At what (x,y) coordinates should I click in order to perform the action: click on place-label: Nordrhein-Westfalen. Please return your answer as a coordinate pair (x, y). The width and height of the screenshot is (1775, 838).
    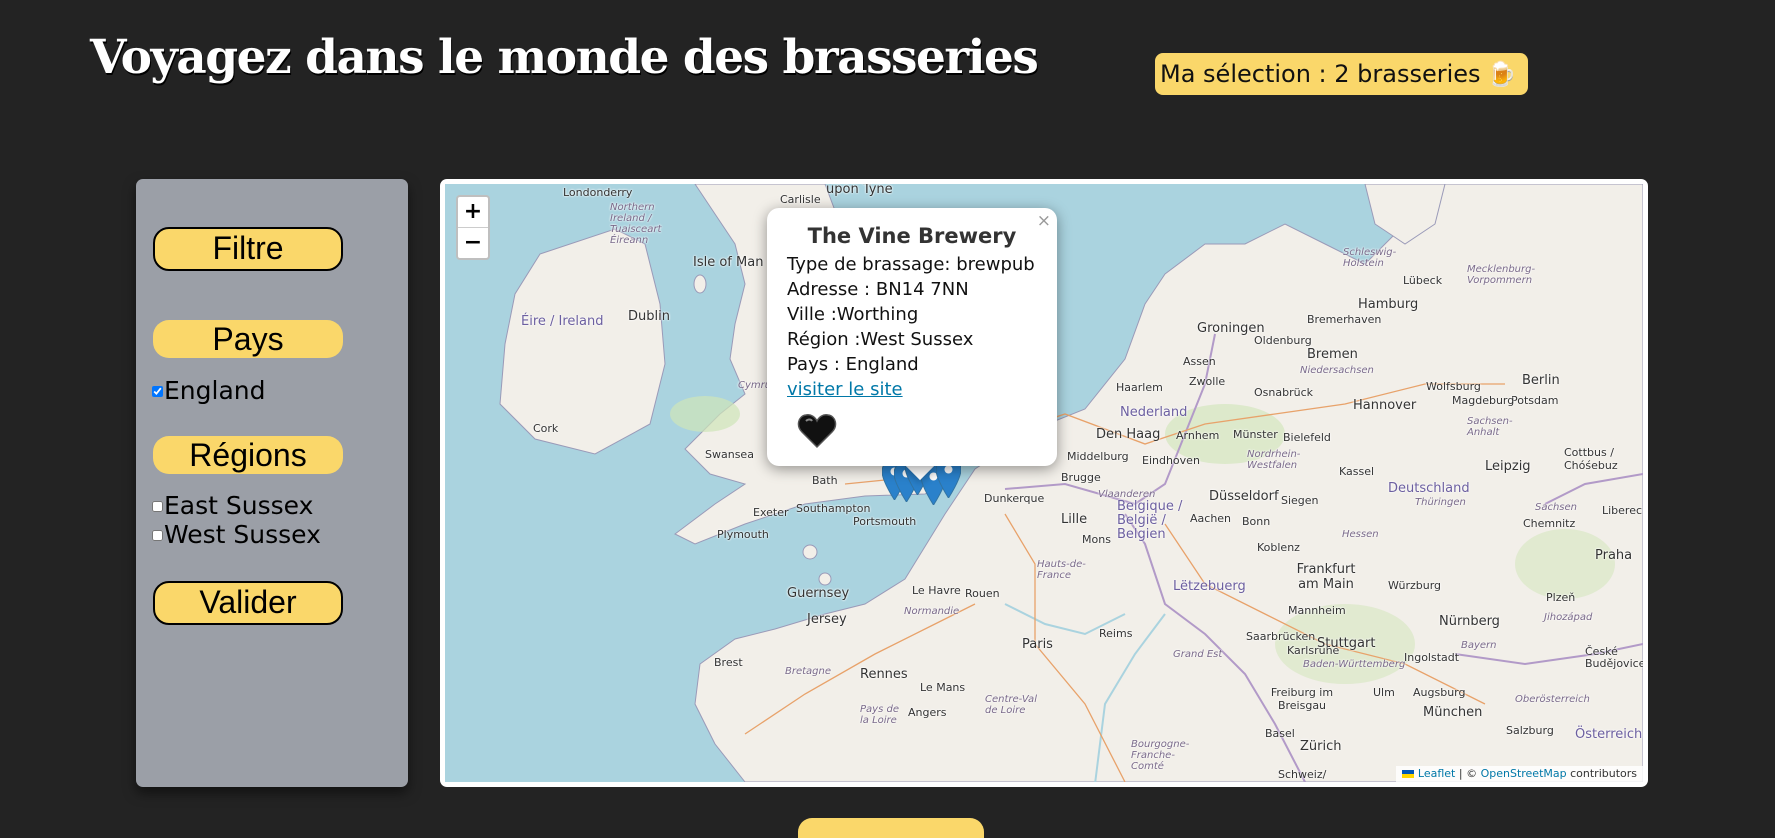
    Looking at the image, I should click on (1274, 460).